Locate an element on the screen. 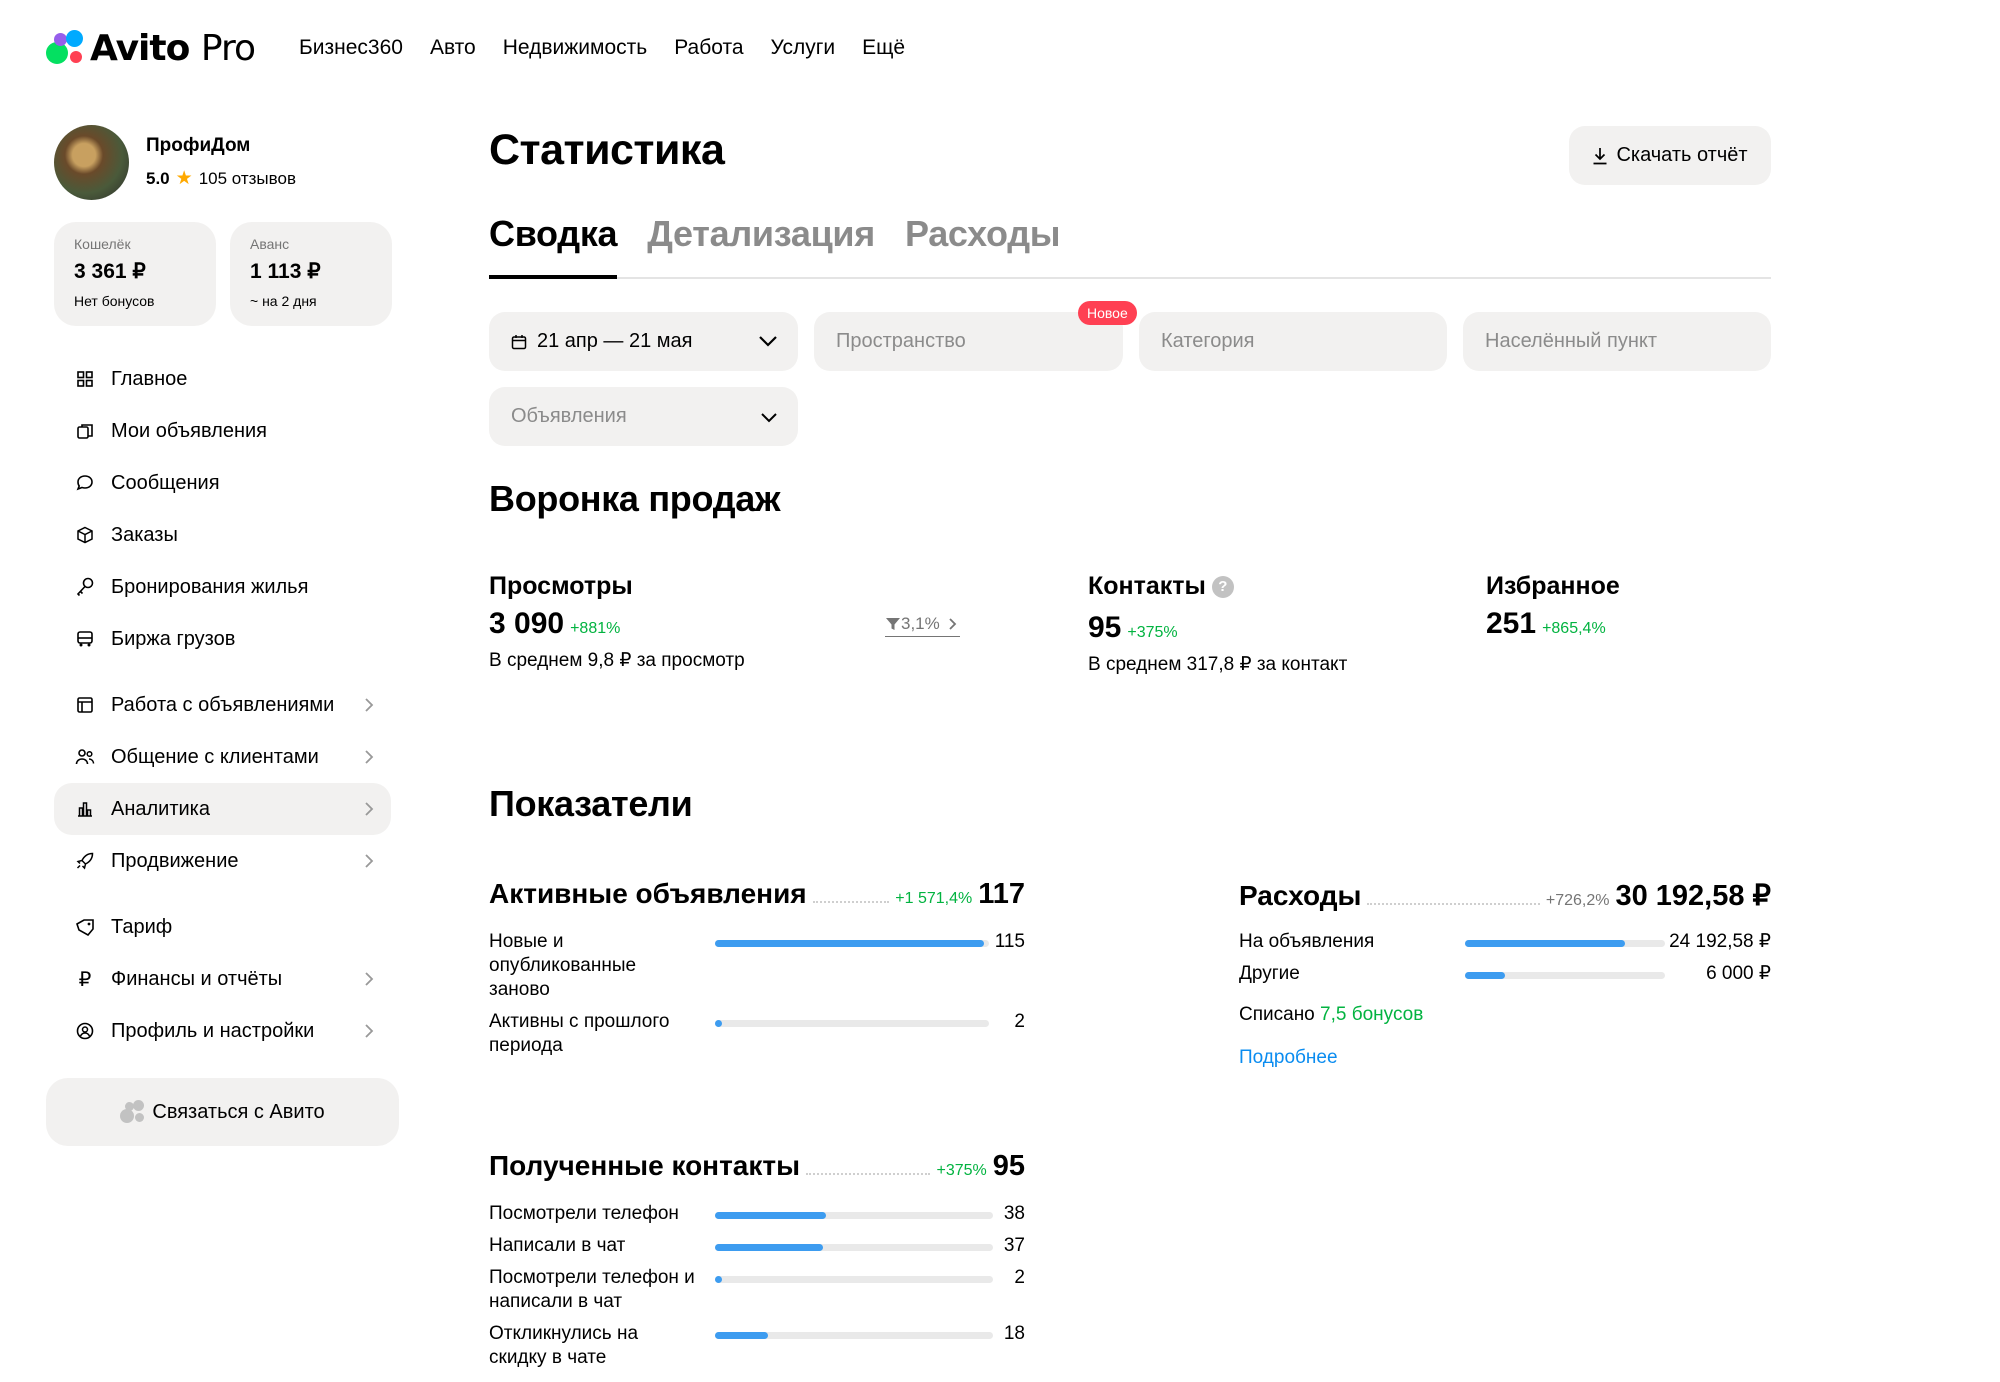  profile-name: ПрофиДом is located at coordinates (198, 145).